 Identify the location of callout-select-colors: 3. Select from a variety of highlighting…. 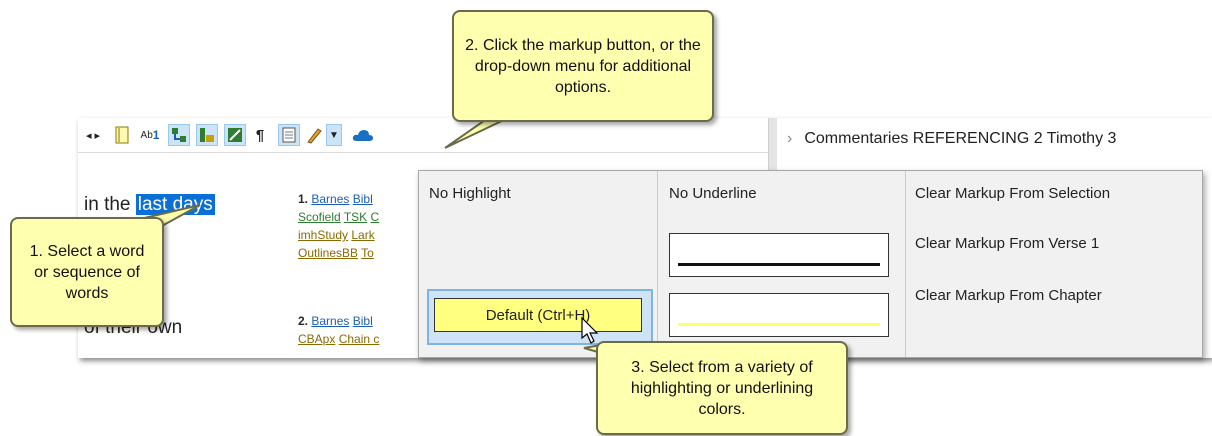
(722, 388).